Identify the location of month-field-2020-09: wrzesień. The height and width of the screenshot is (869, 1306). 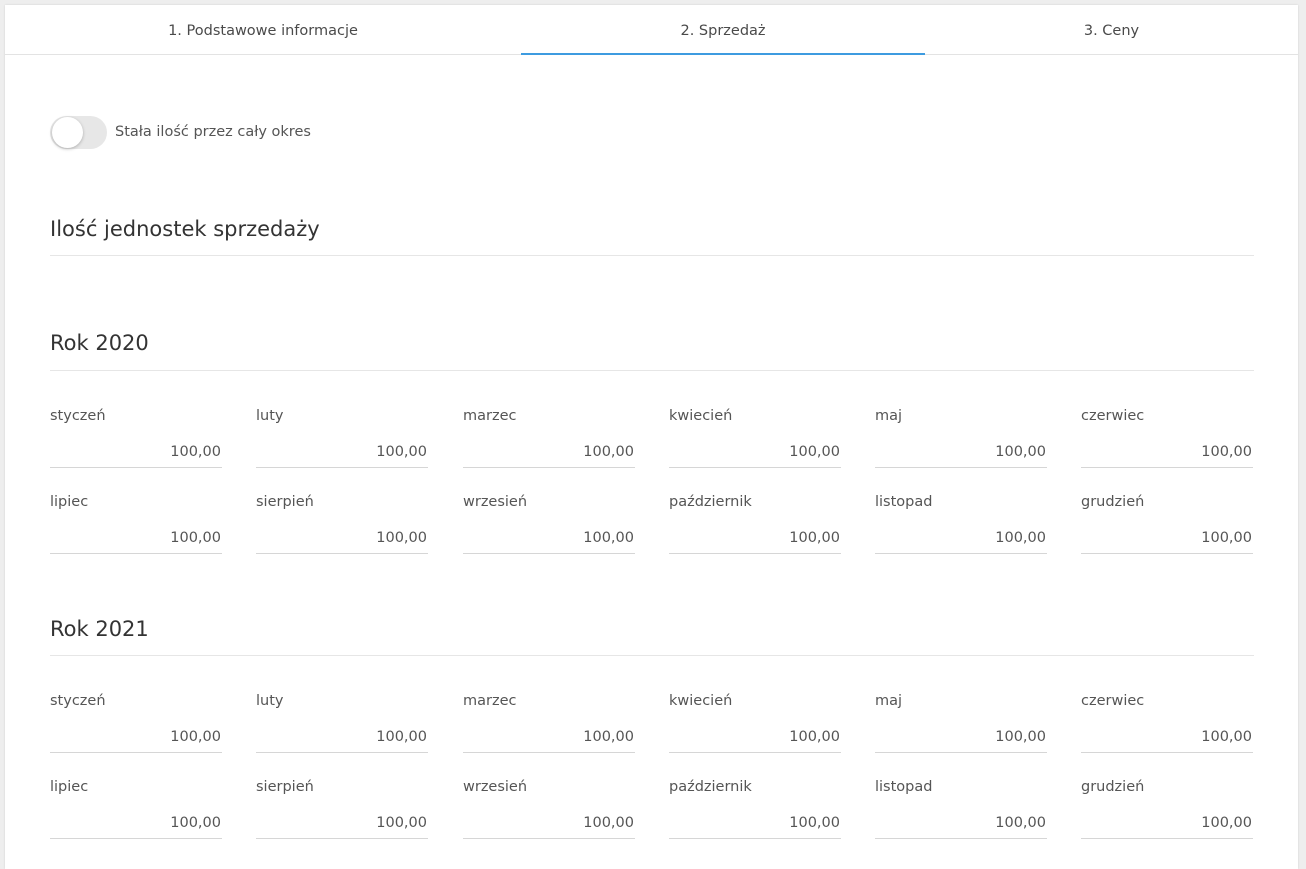
(549, 525).